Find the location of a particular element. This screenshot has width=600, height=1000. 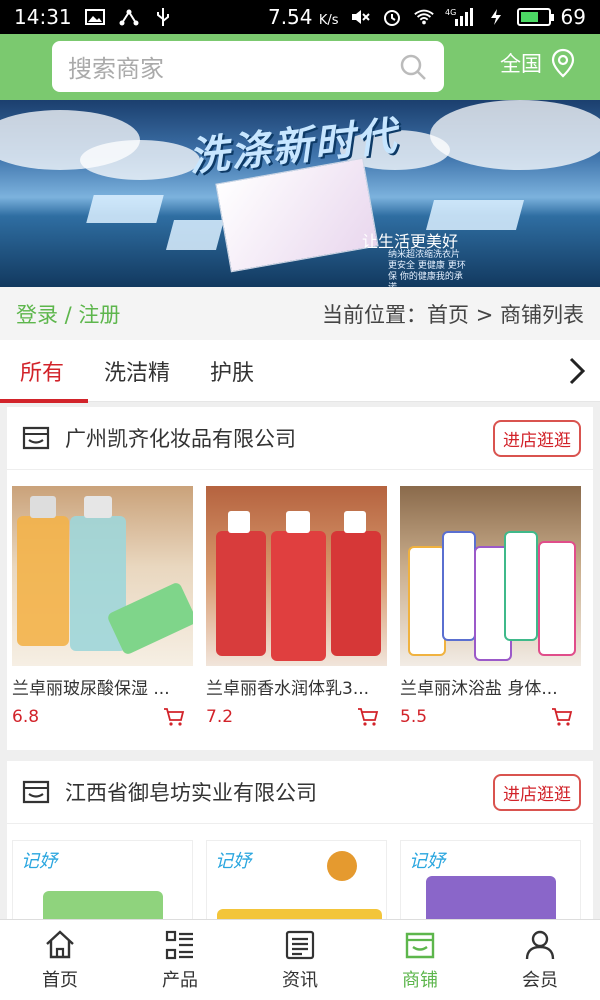

wifi-icon is located at coordinates (424, 17).